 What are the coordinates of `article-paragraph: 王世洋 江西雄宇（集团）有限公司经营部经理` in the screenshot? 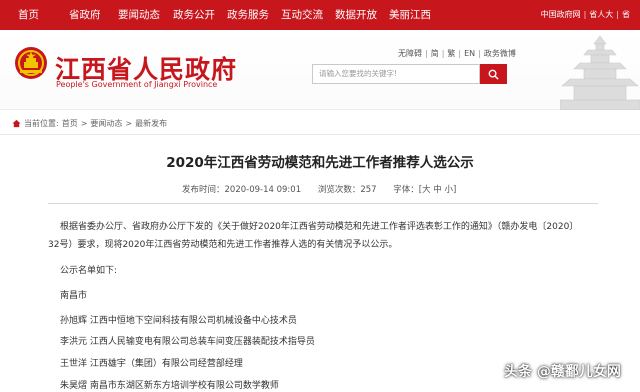 It's located at (151, 364).